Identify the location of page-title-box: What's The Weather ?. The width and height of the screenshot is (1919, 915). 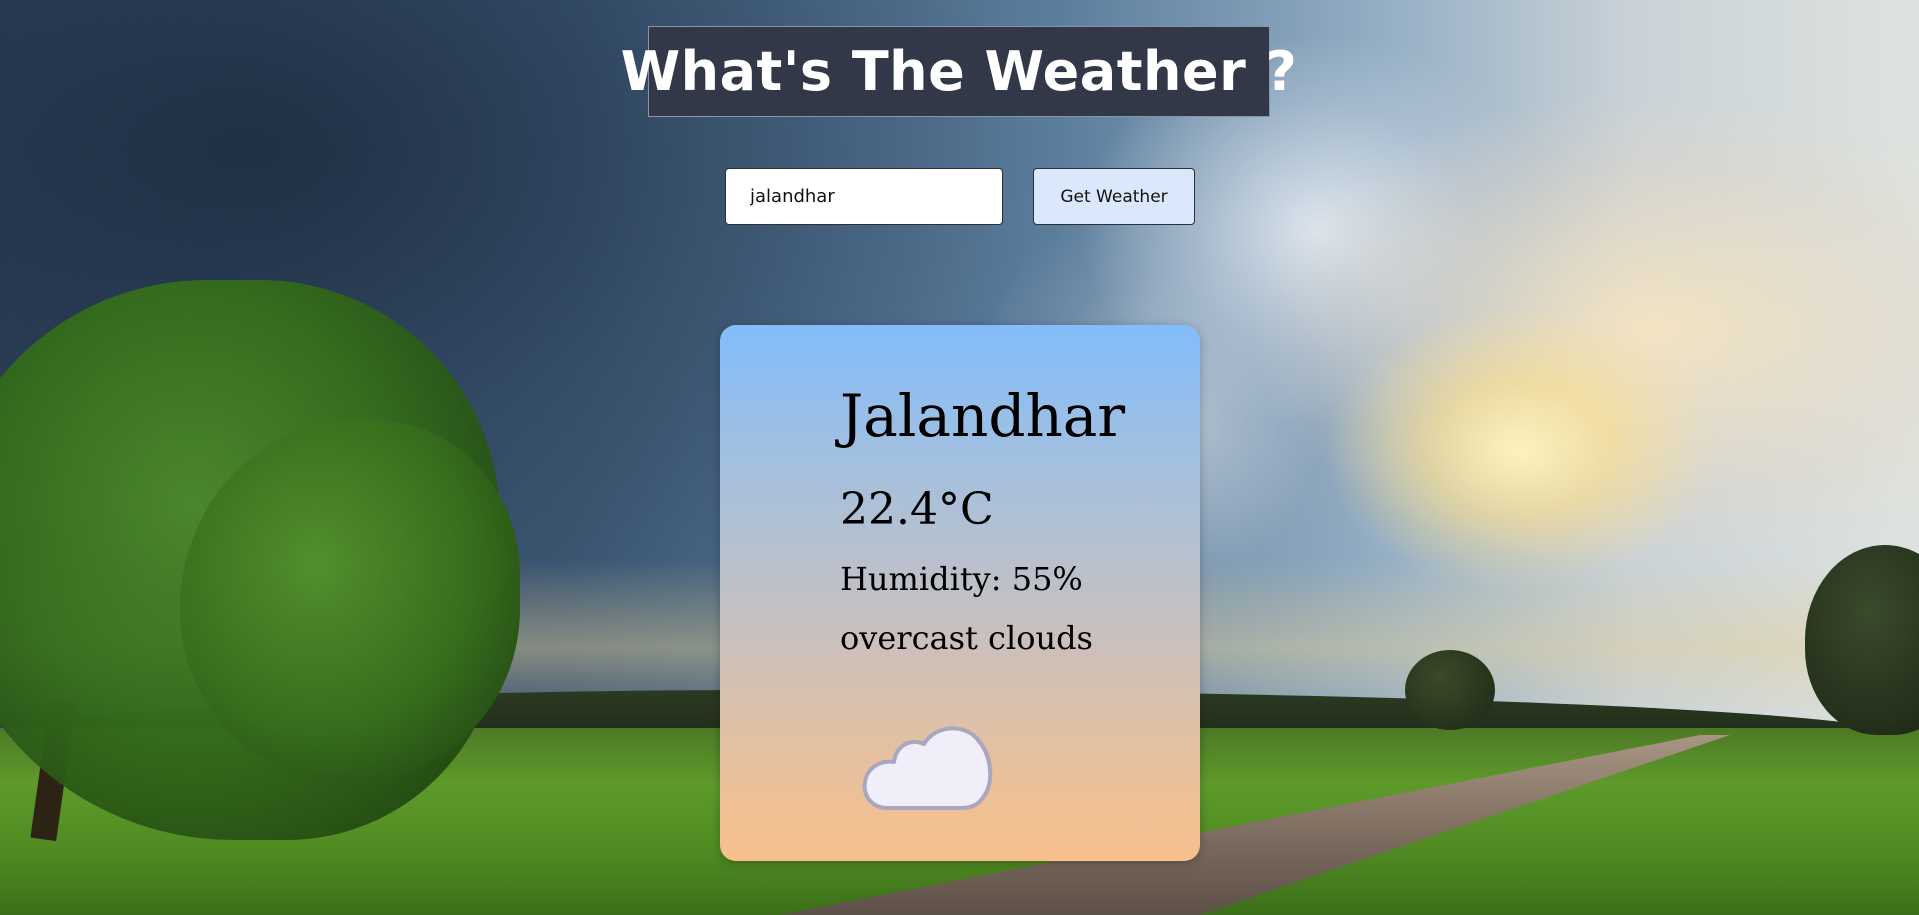
(959, 71).